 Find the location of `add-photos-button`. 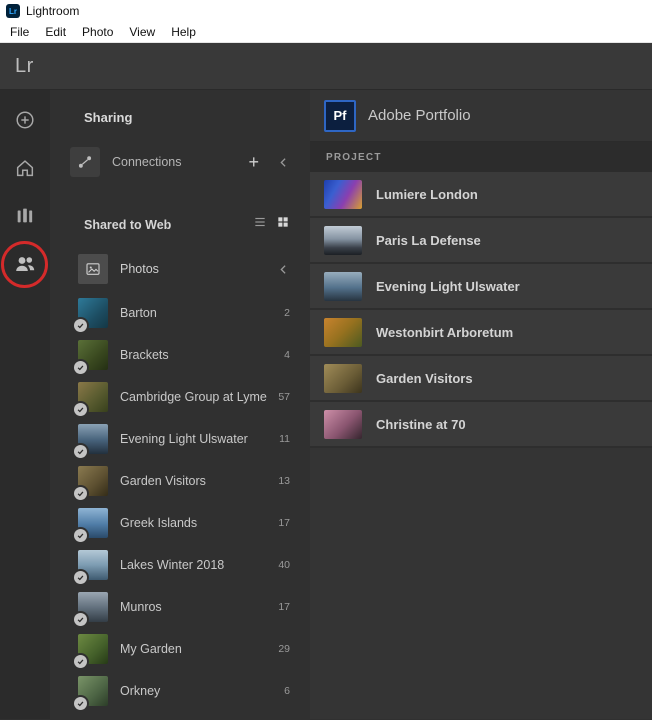

add-photos-button is located at coordinates (25, 120).